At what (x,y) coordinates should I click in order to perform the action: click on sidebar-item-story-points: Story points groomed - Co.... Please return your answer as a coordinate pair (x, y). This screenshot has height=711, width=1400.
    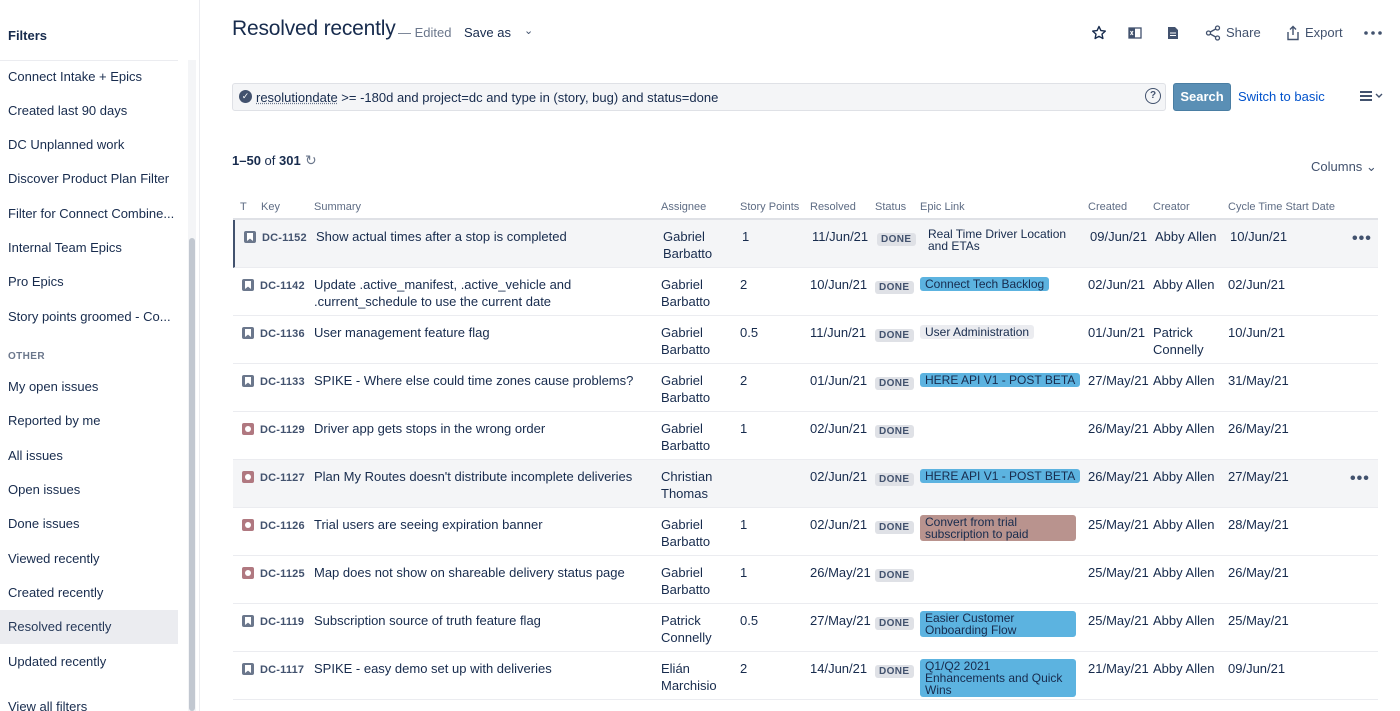
    Looking at the image, I should click on (89, 317).